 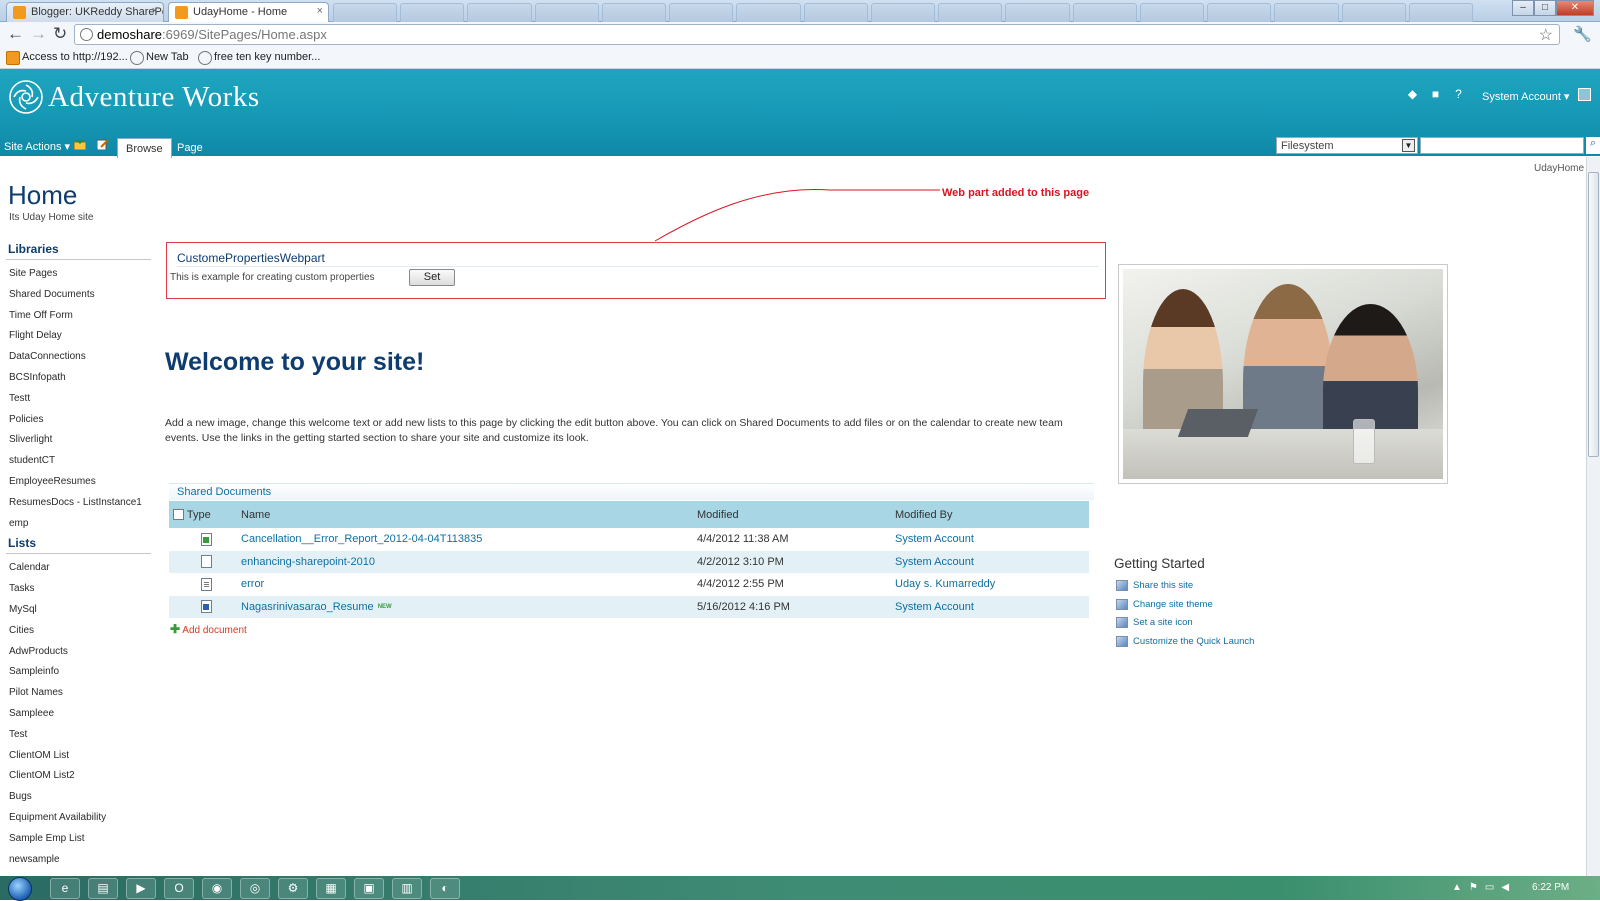 What do you see at coordinates (293, 888) in the screenshot?
I see `tools-icon: ⚙` at bounding box center [293, 888].